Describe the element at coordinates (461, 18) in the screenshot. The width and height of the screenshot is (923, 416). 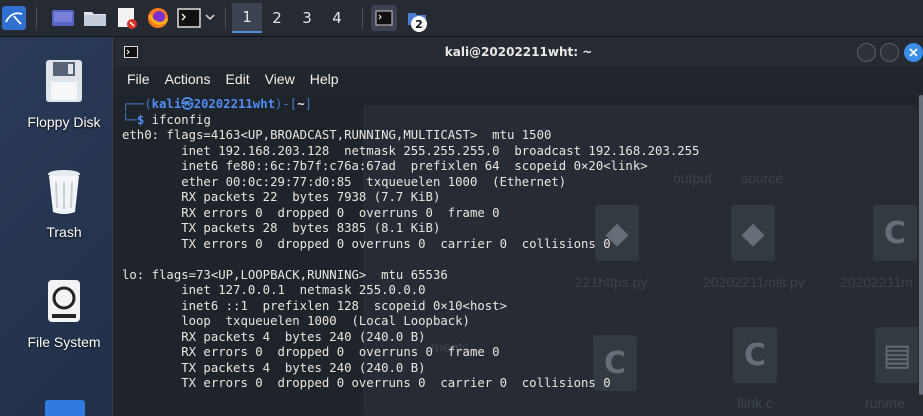
I see `top-panel: 1 2 3 4 2` at that location.